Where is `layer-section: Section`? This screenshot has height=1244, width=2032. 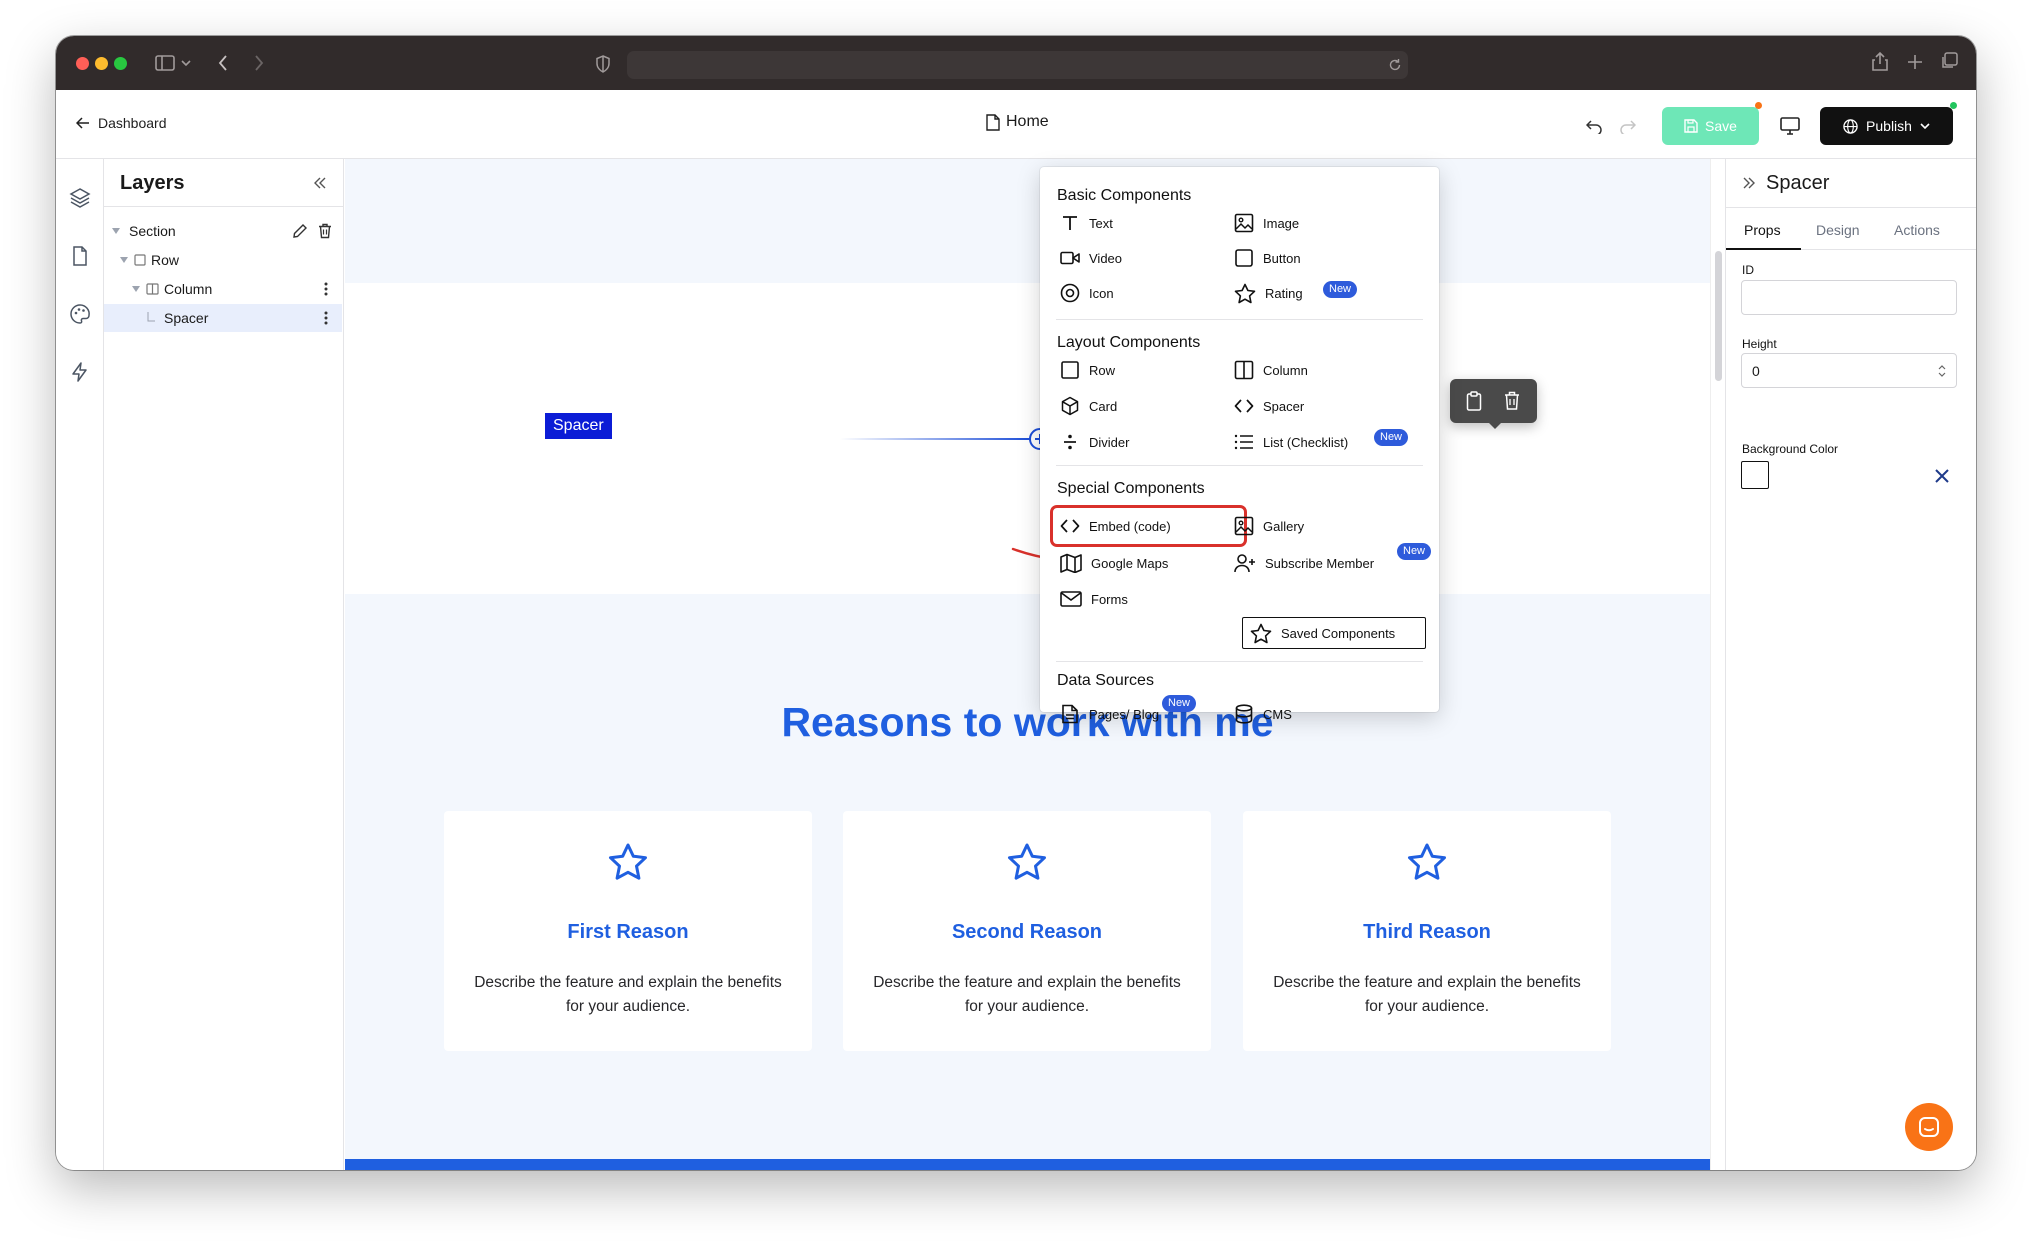 layer-section: Section is located at coordinates (223, 231).